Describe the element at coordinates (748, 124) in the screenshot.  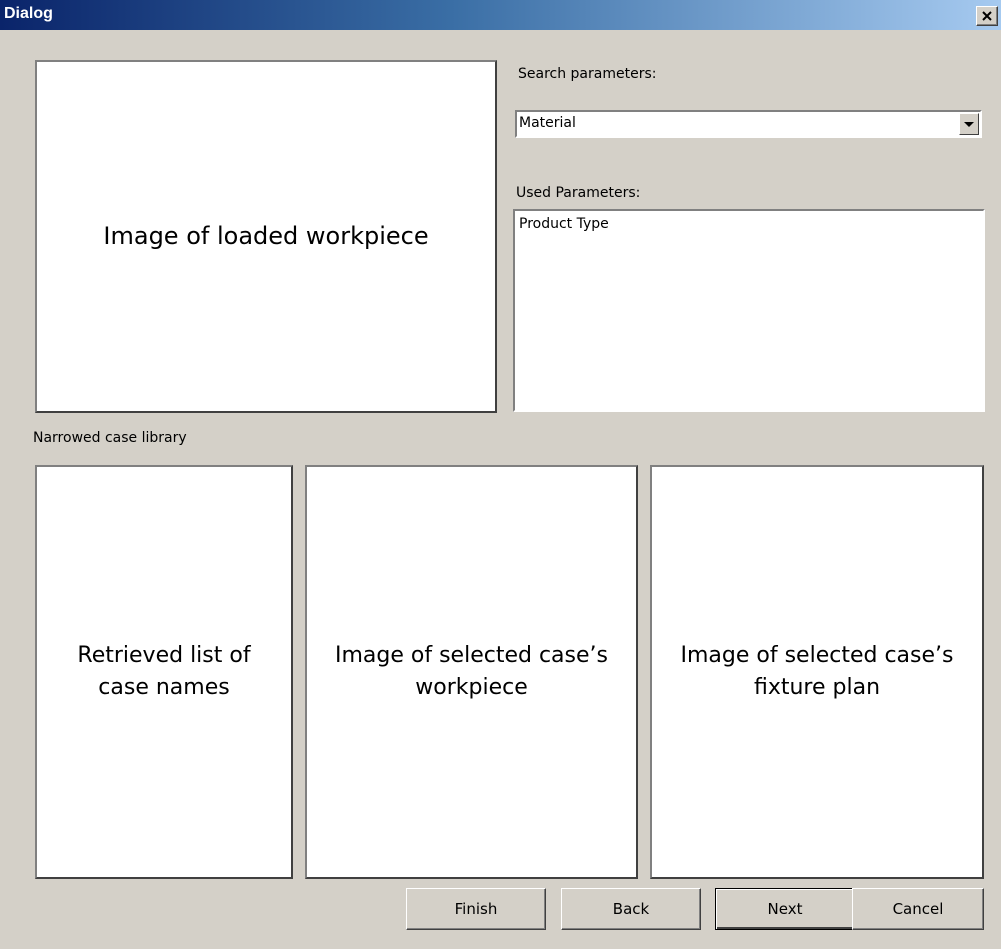
I see `search-parameters-combo: Material` at that location.